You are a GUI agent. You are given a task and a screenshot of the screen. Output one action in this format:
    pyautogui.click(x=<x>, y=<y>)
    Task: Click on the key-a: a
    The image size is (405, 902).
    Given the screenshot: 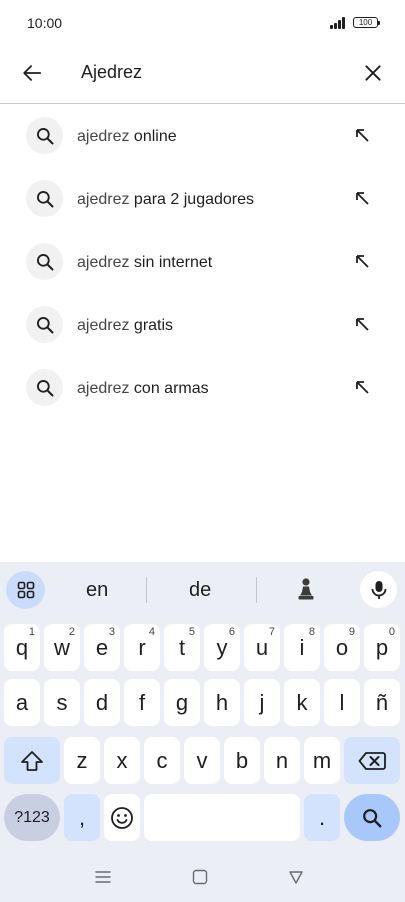 What is the action you would take?
    pyautogui.click(x=22, y=702)
    